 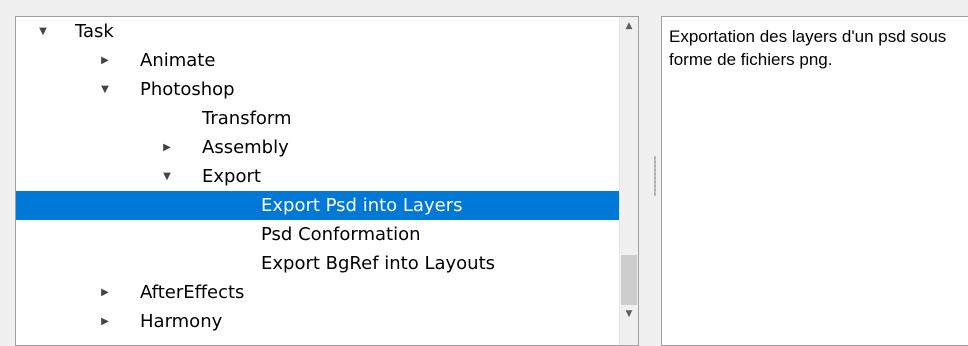 I want to click on tree-item-label: Export Psd into Layers, so click(x=362, y=205).